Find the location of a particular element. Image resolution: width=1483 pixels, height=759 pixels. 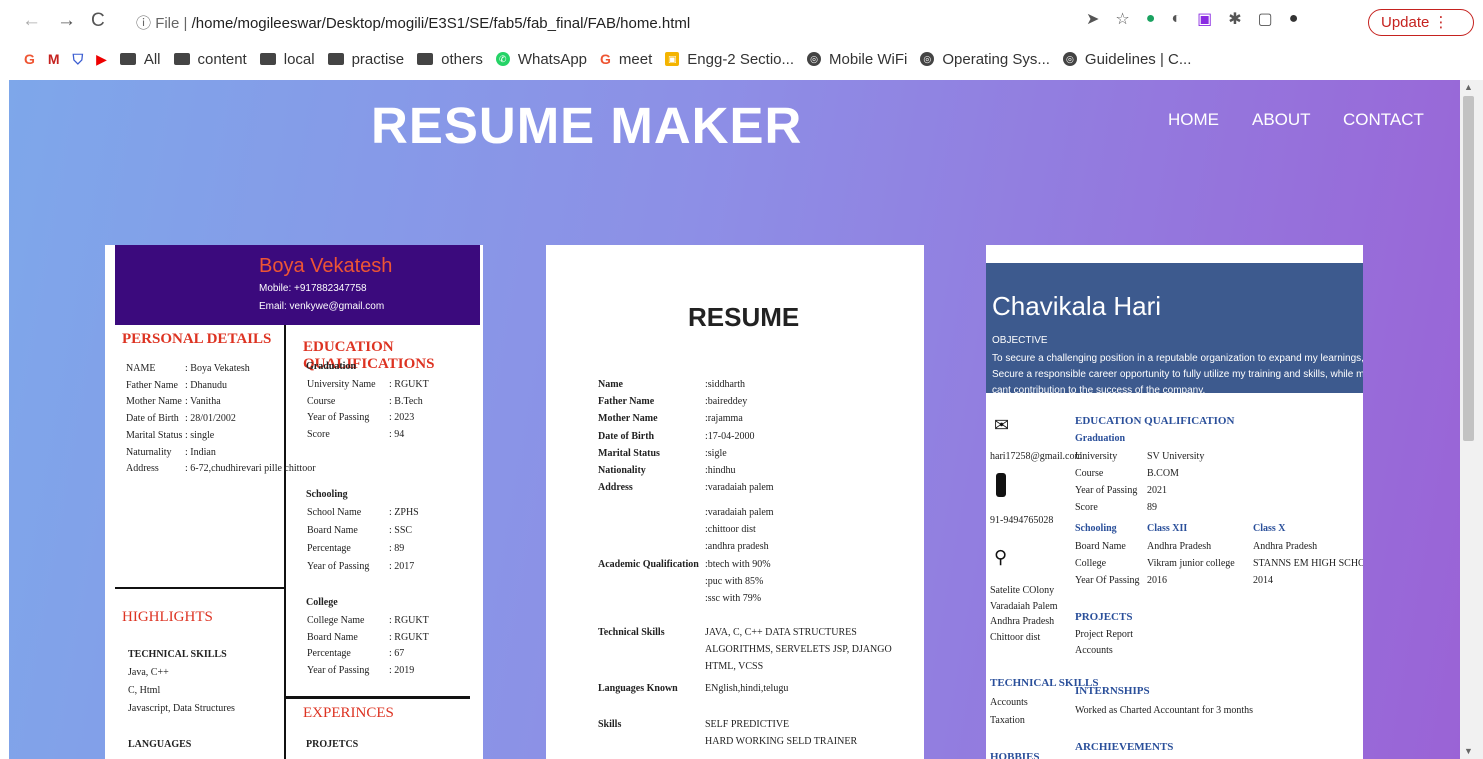

subsection-title: Graduation is located at coordinates (1100, 438).